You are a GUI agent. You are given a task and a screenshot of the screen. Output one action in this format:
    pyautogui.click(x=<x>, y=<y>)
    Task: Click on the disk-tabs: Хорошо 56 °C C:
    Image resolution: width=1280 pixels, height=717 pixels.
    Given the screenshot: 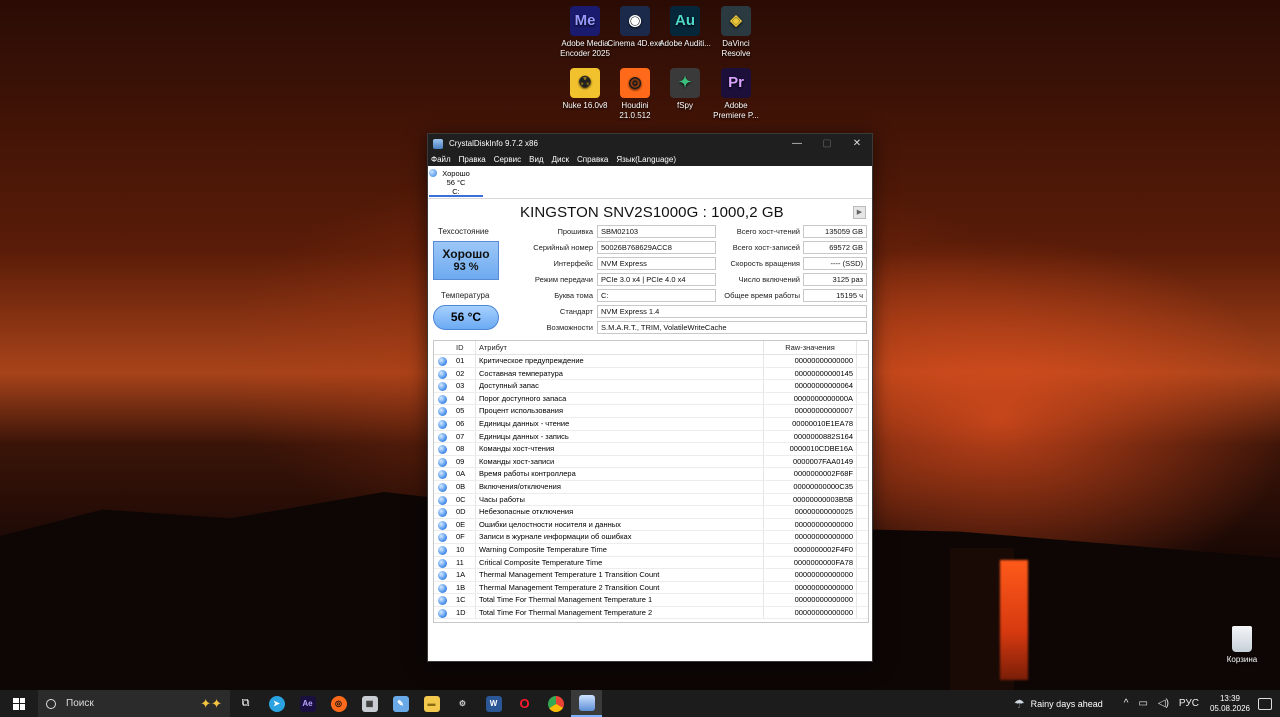 What is the action you would take?
    pyautogui.click(x=650, y=182)
    